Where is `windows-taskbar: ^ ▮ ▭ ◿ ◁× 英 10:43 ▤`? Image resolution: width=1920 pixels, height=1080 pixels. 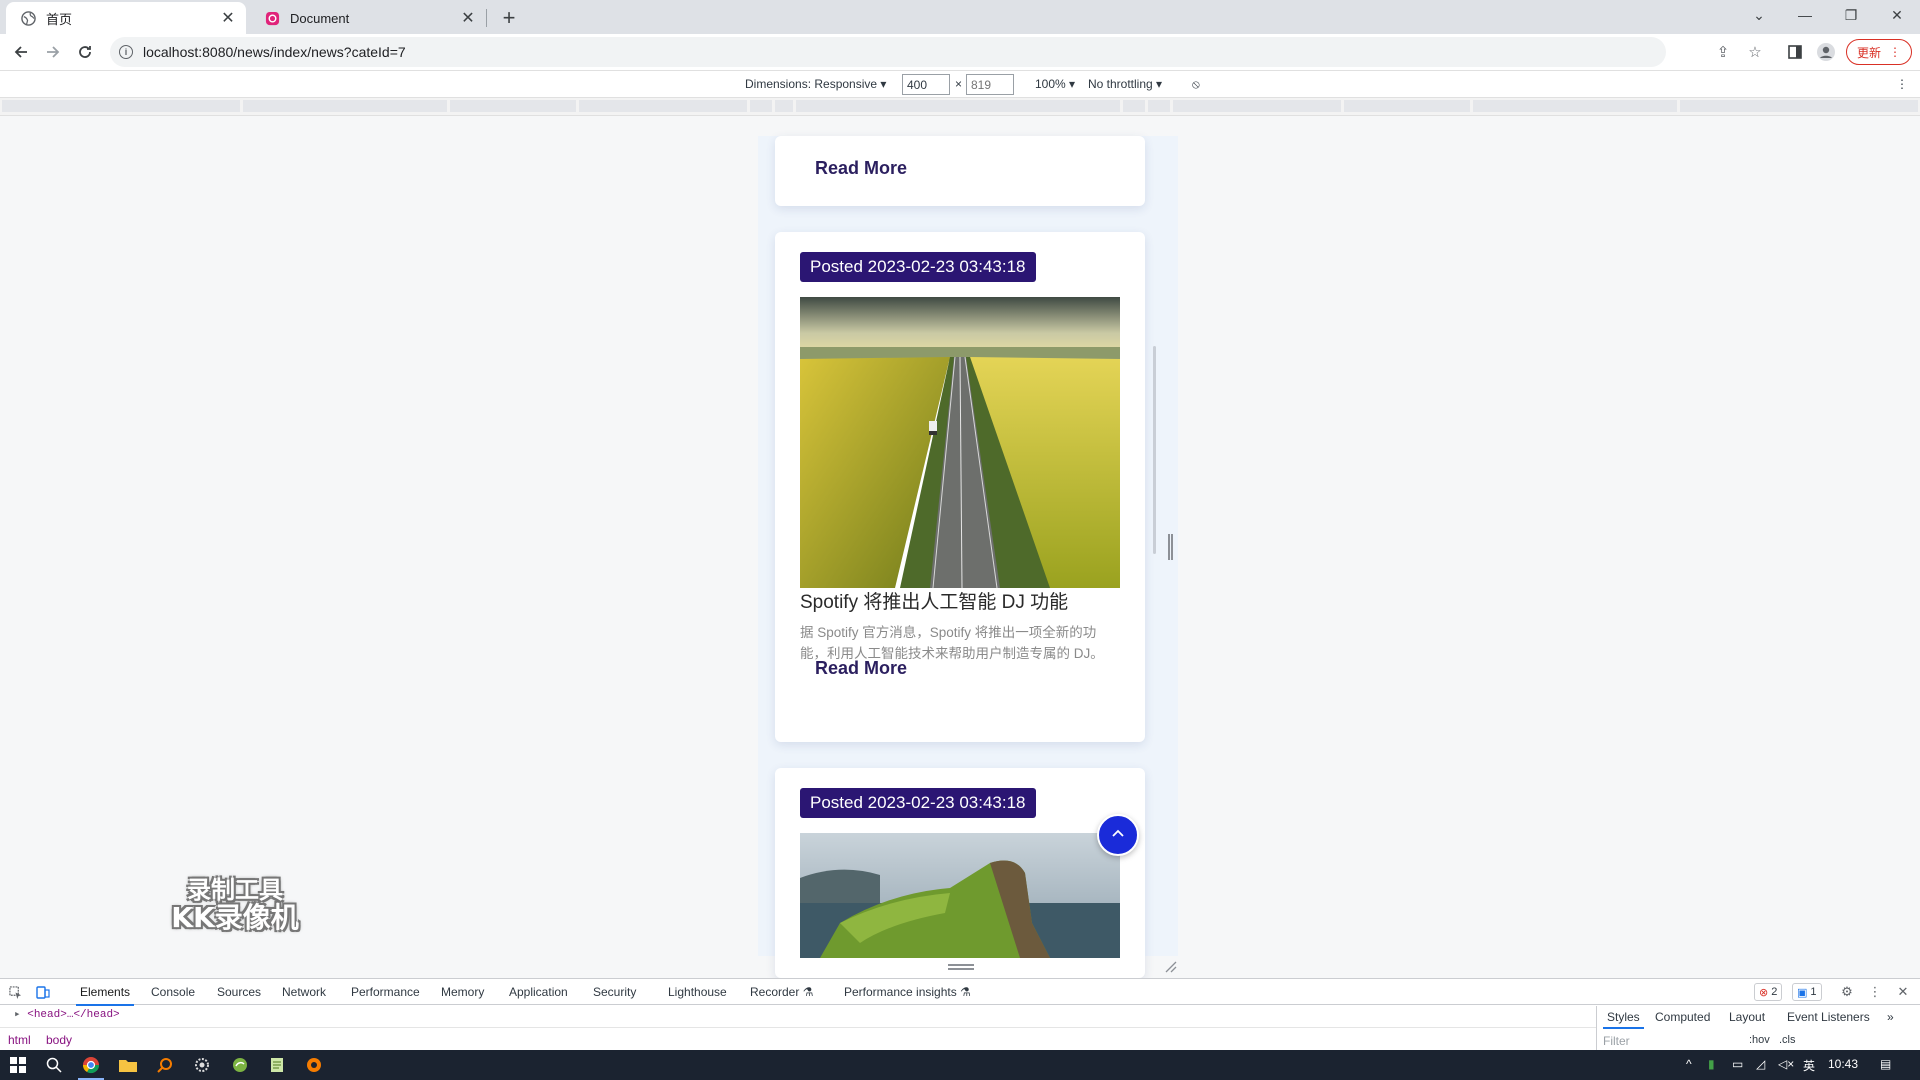
windows-taskbar: ^ ▮ ▭ ◿ ◁× 英 10:43 ▤ is located at coordinates (960, 1065).